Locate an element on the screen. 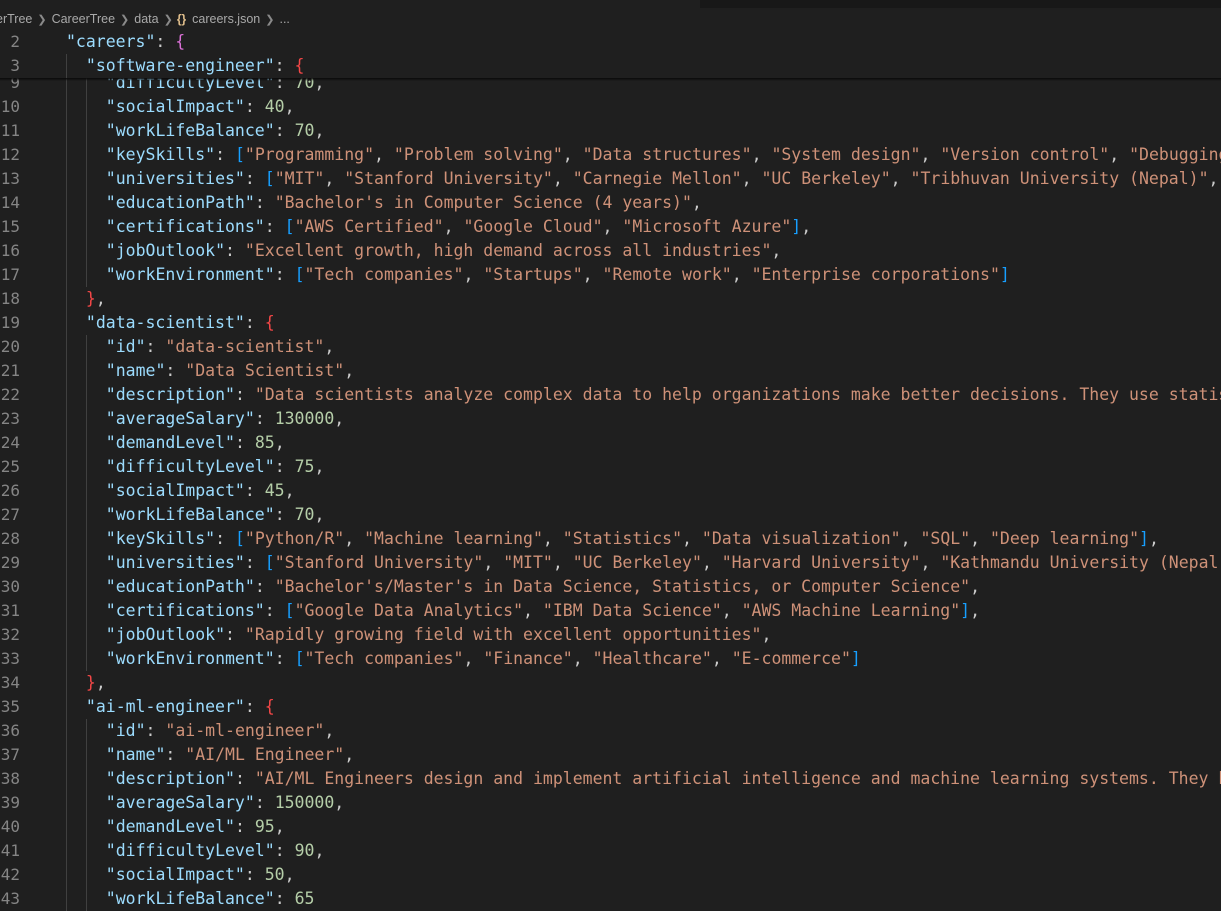 This screenshot has height=911, width=1221. line-number: 12 is located at coordinates (10, 155).